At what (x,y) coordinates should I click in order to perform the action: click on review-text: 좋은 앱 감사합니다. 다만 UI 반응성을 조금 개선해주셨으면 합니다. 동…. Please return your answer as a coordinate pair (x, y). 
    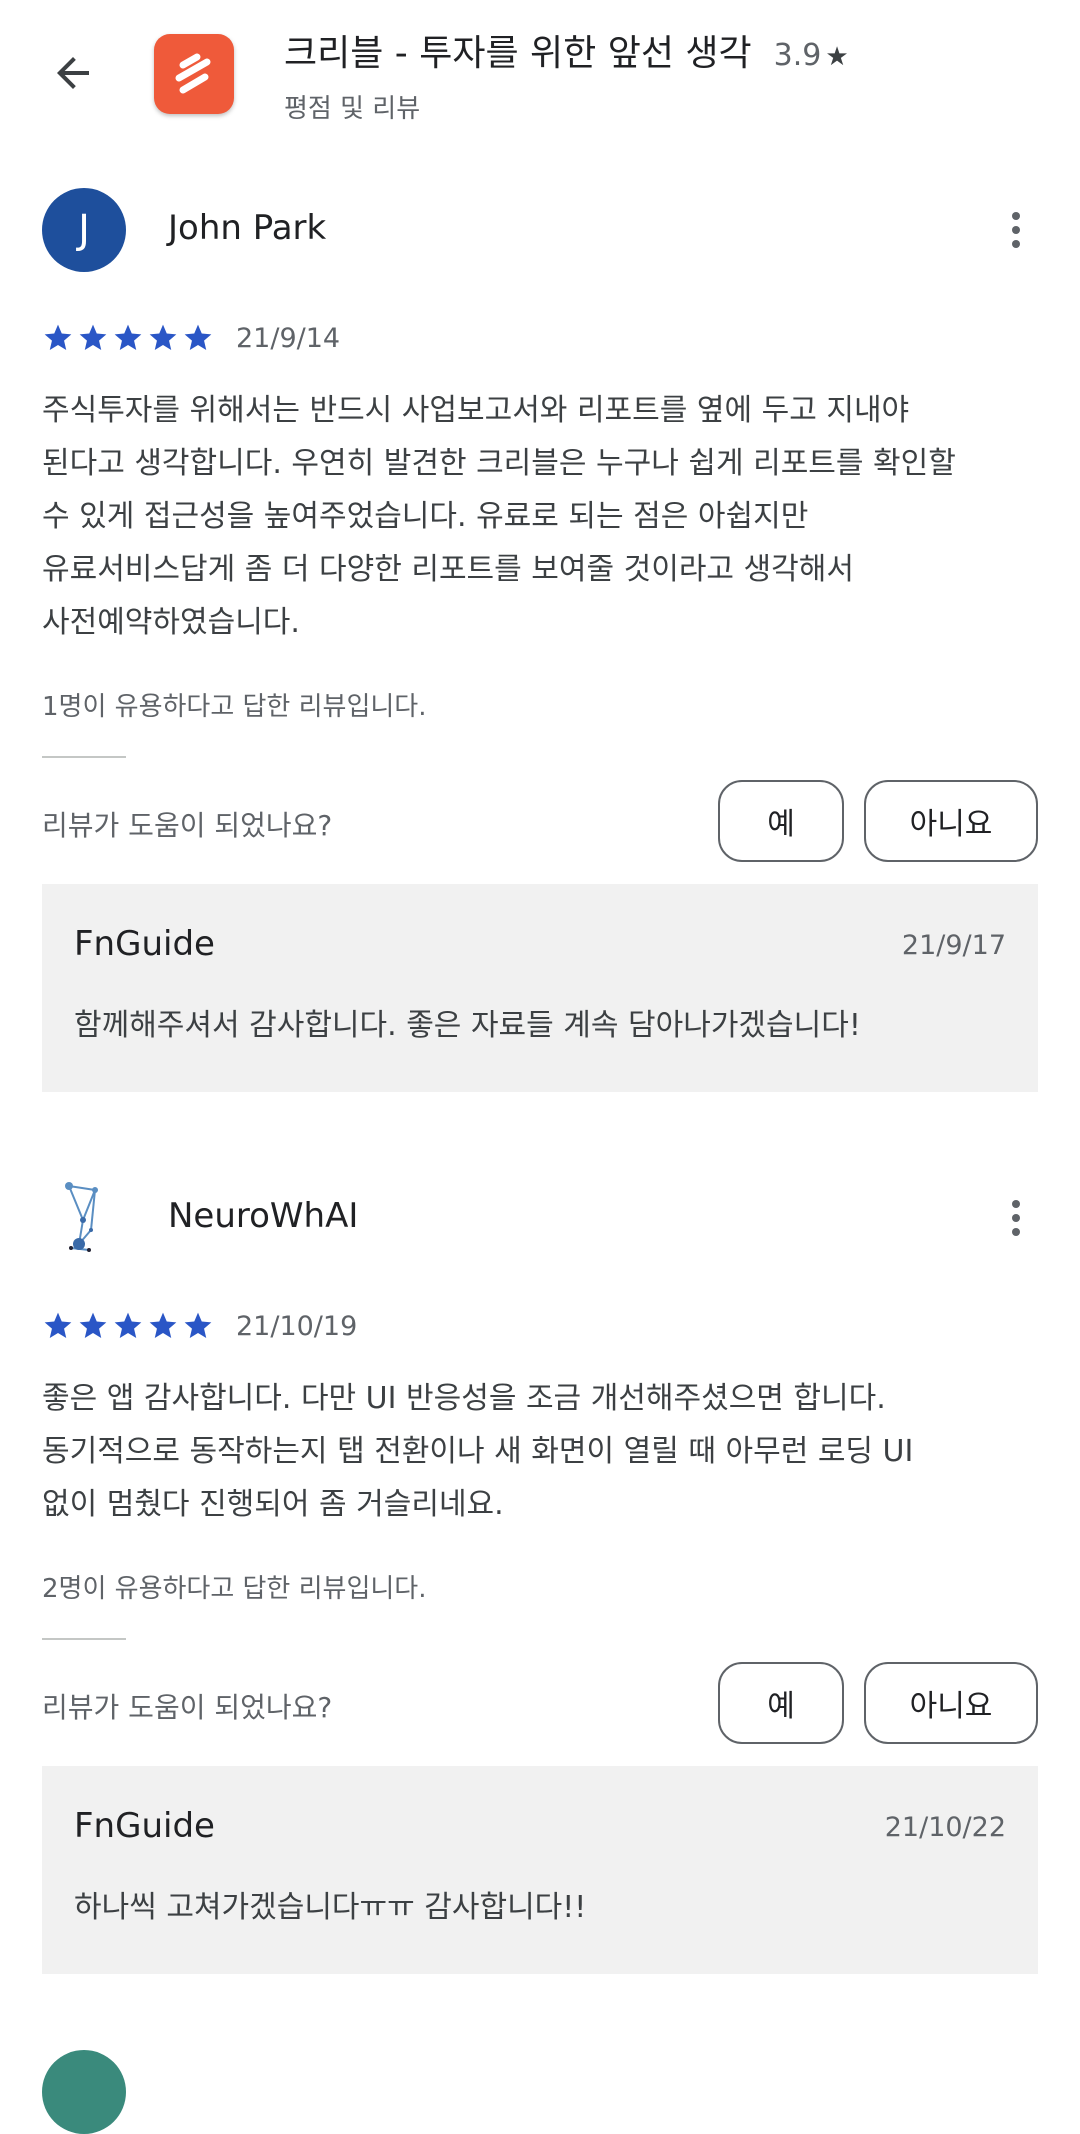
    Looking at the image, I should click on (542, 1451).